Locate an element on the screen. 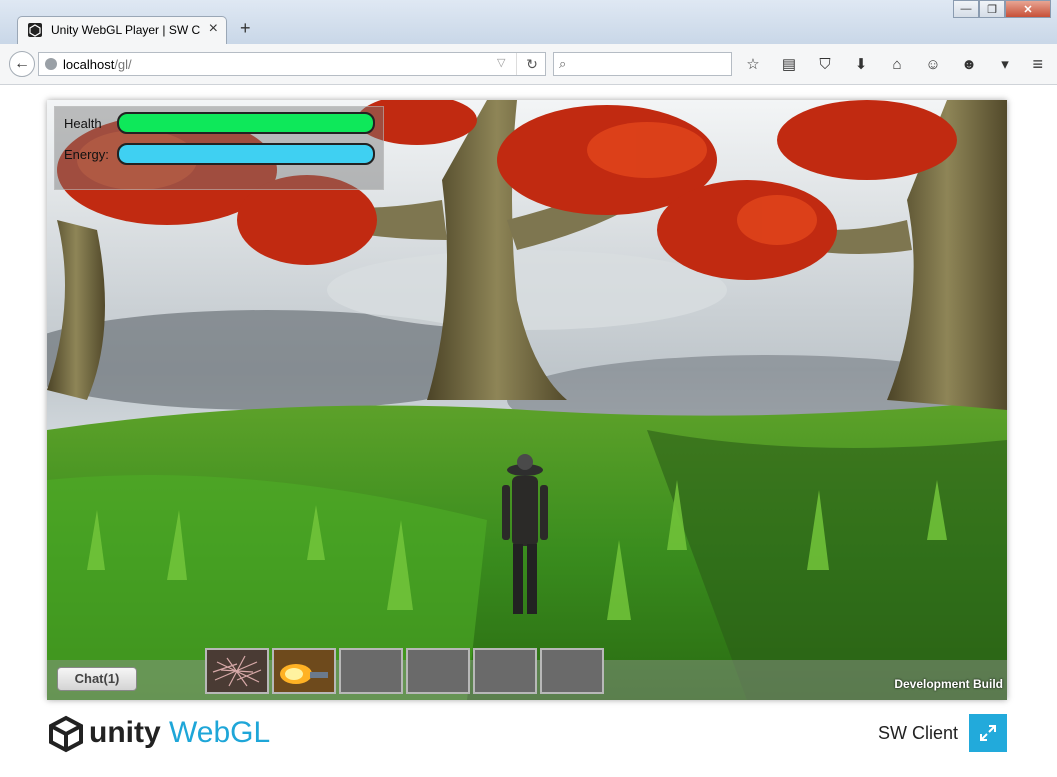 The width and height of the screenshot is (1057, 777). url-host: localhost is located at coordinates (89, 64).